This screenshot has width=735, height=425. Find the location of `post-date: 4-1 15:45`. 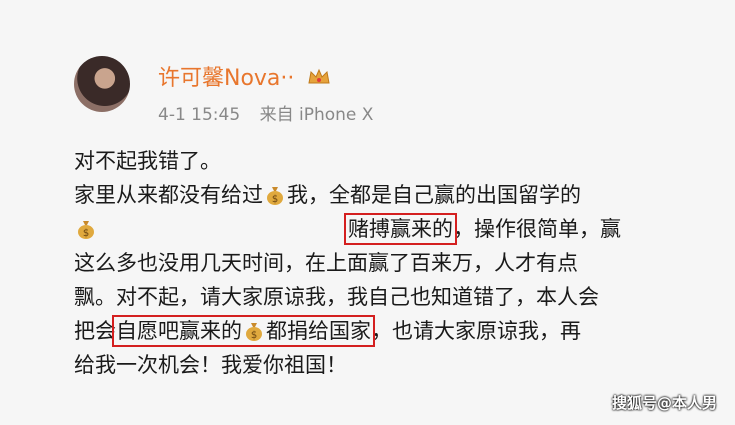

post-date: 4-1 15:45 is located at coordinates (199, 115).